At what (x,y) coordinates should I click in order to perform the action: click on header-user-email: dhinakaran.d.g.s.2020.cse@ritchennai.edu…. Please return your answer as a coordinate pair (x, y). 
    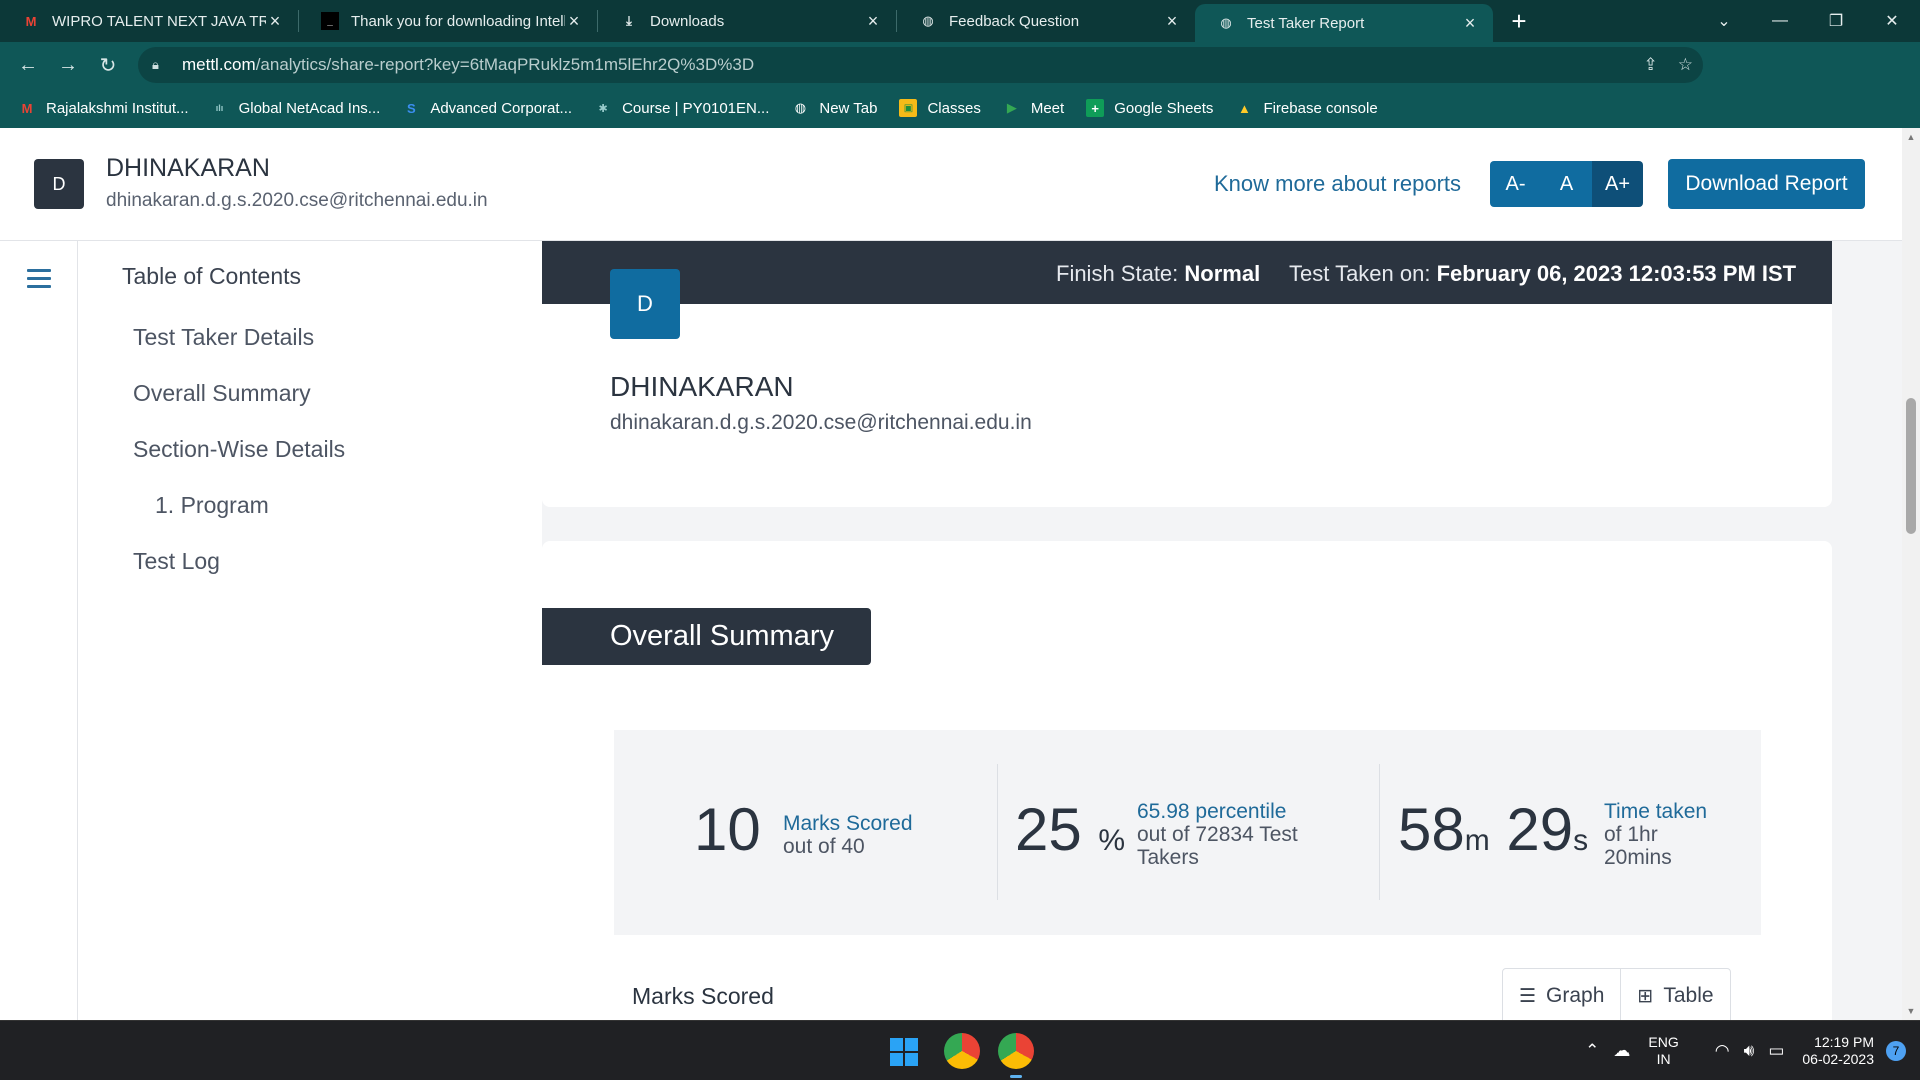
    Looking at the image, I should click on (297, 200).